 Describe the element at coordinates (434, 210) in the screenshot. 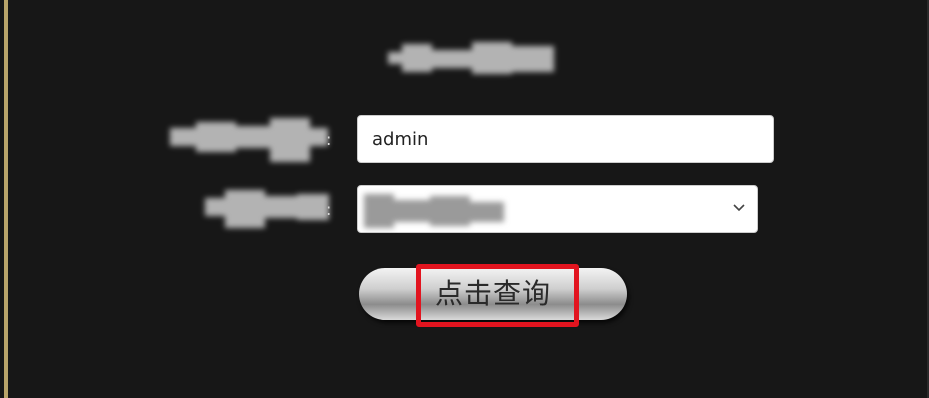

I see `select-value-redacted` at that location.